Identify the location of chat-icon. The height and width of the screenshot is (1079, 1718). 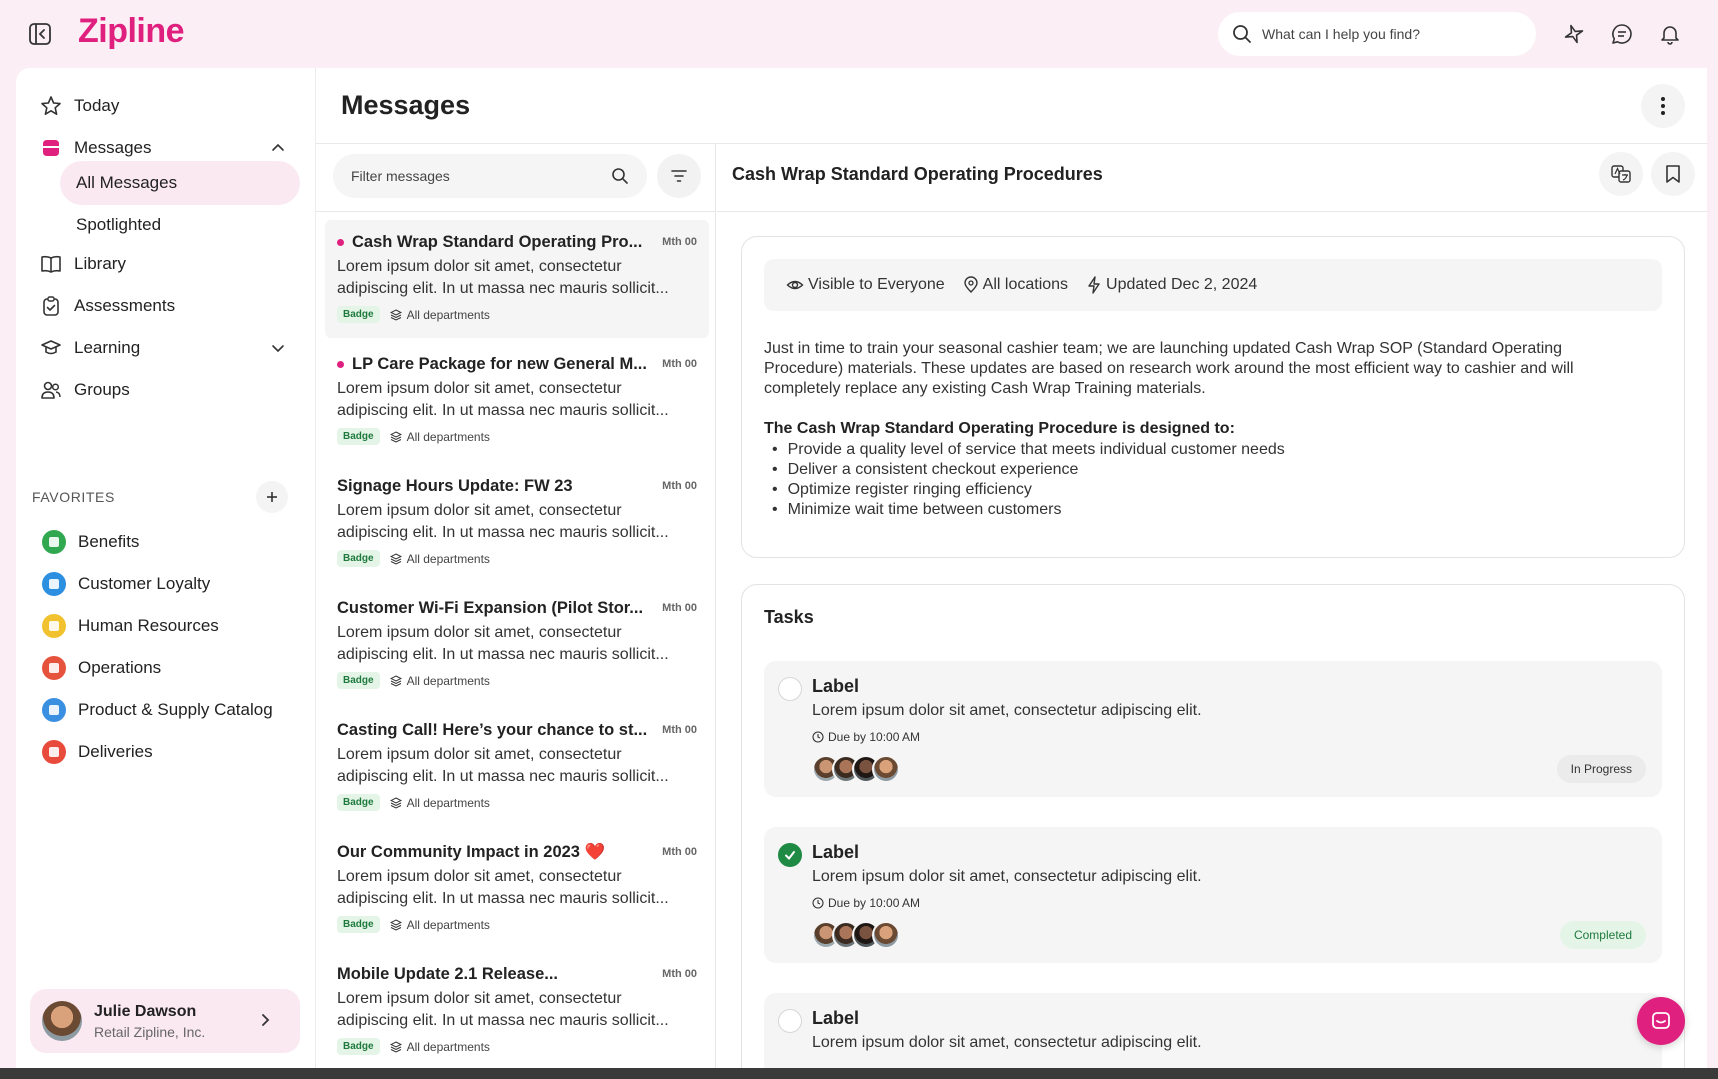
(1622, 34).